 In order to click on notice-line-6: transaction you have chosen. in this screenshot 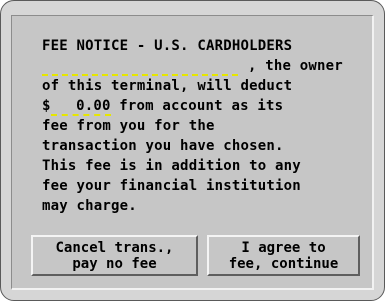, I will do `click(163, 146)`.